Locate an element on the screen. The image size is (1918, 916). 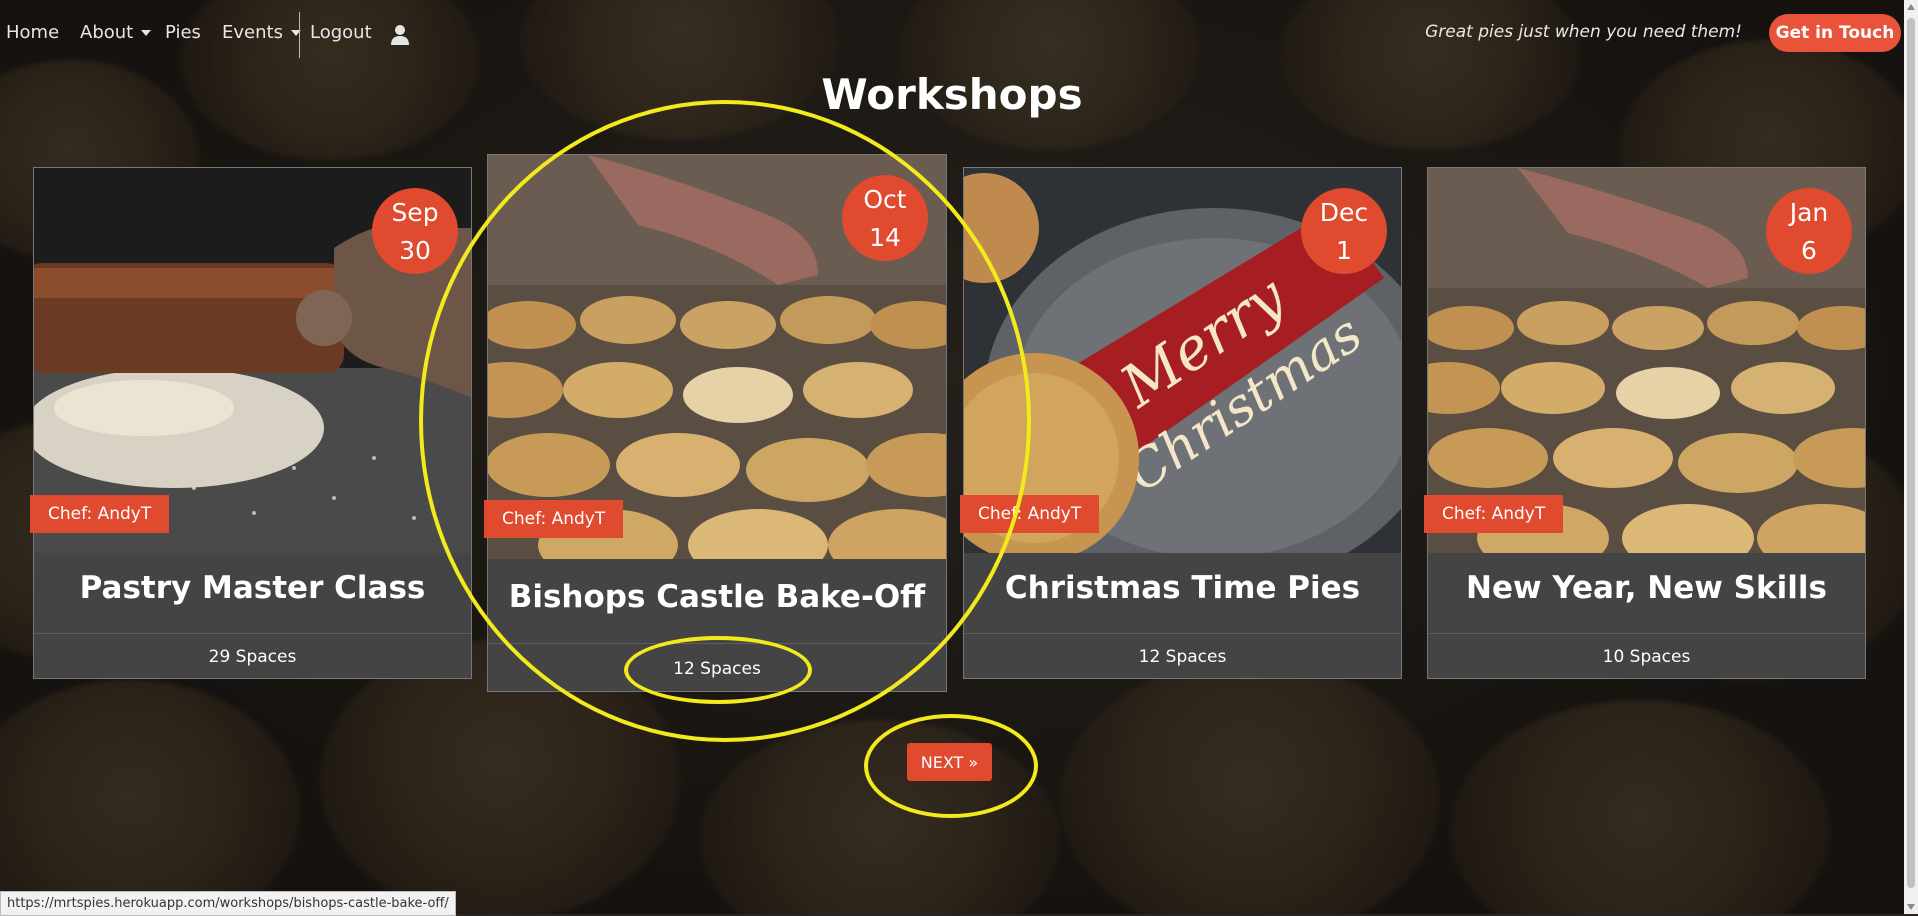
nav-about-label: About is located at coordinates (107, 32).